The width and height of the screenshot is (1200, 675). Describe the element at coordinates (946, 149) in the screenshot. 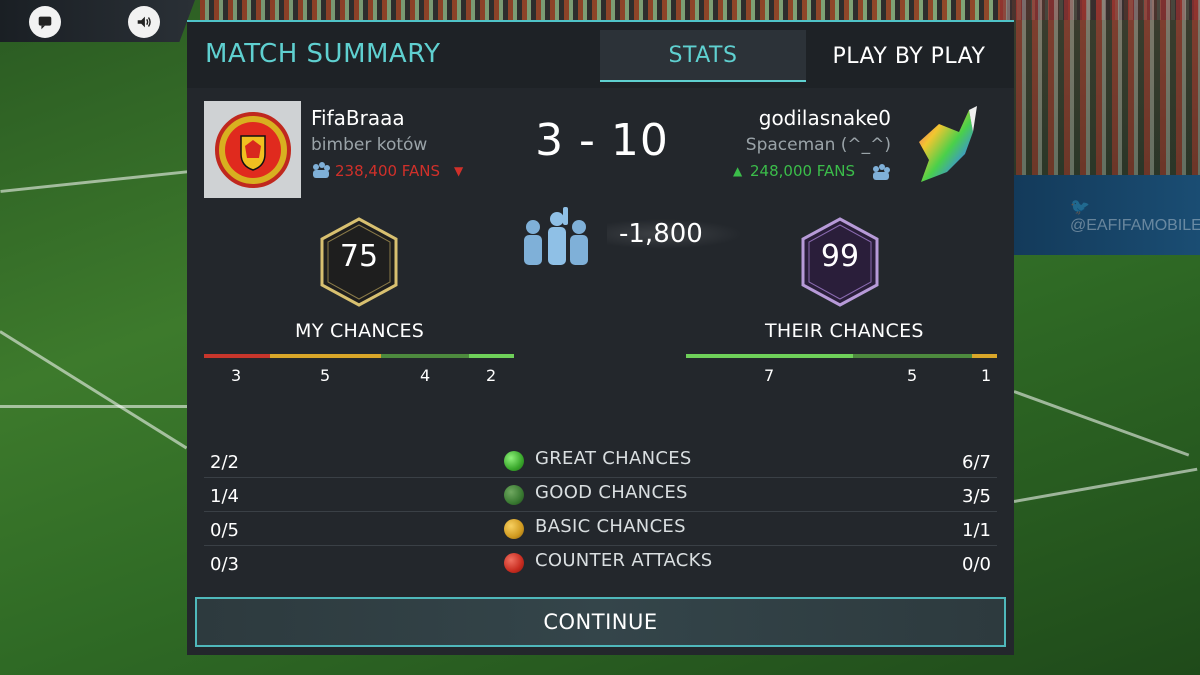

I see `unicorn-crest-icon` at that location.